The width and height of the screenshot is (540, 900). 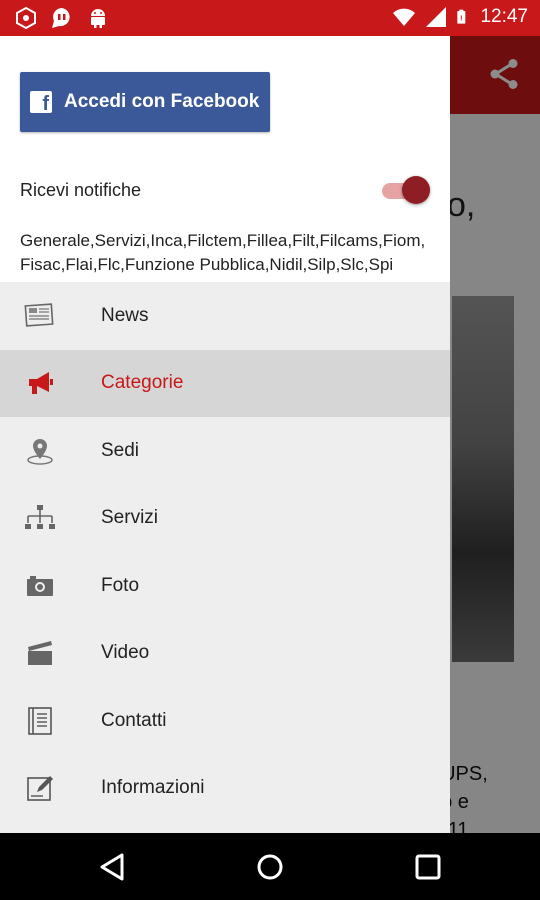 I want to click on facebook-icon: f, so click(x=41, y=103).